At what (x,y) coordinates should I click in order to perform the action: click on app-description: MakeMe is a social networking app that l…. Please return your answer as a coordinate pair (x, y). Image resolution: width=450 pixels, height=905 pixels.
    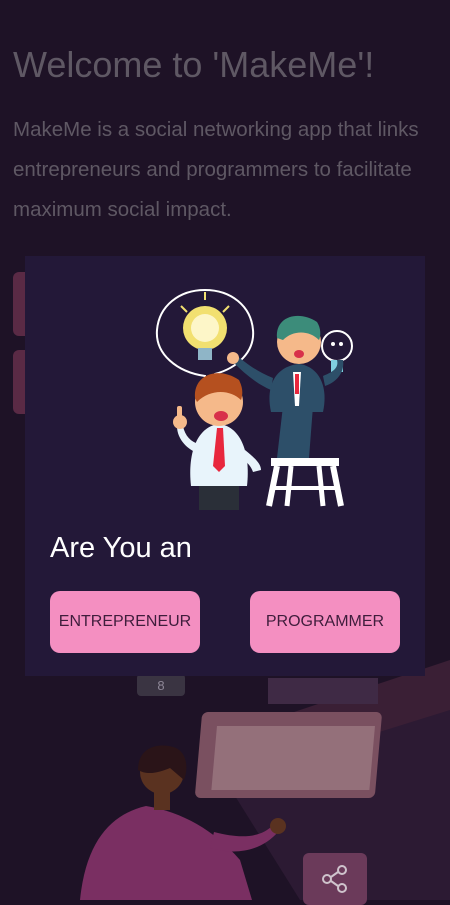
    Looking at the image, I should click on (216, 169).